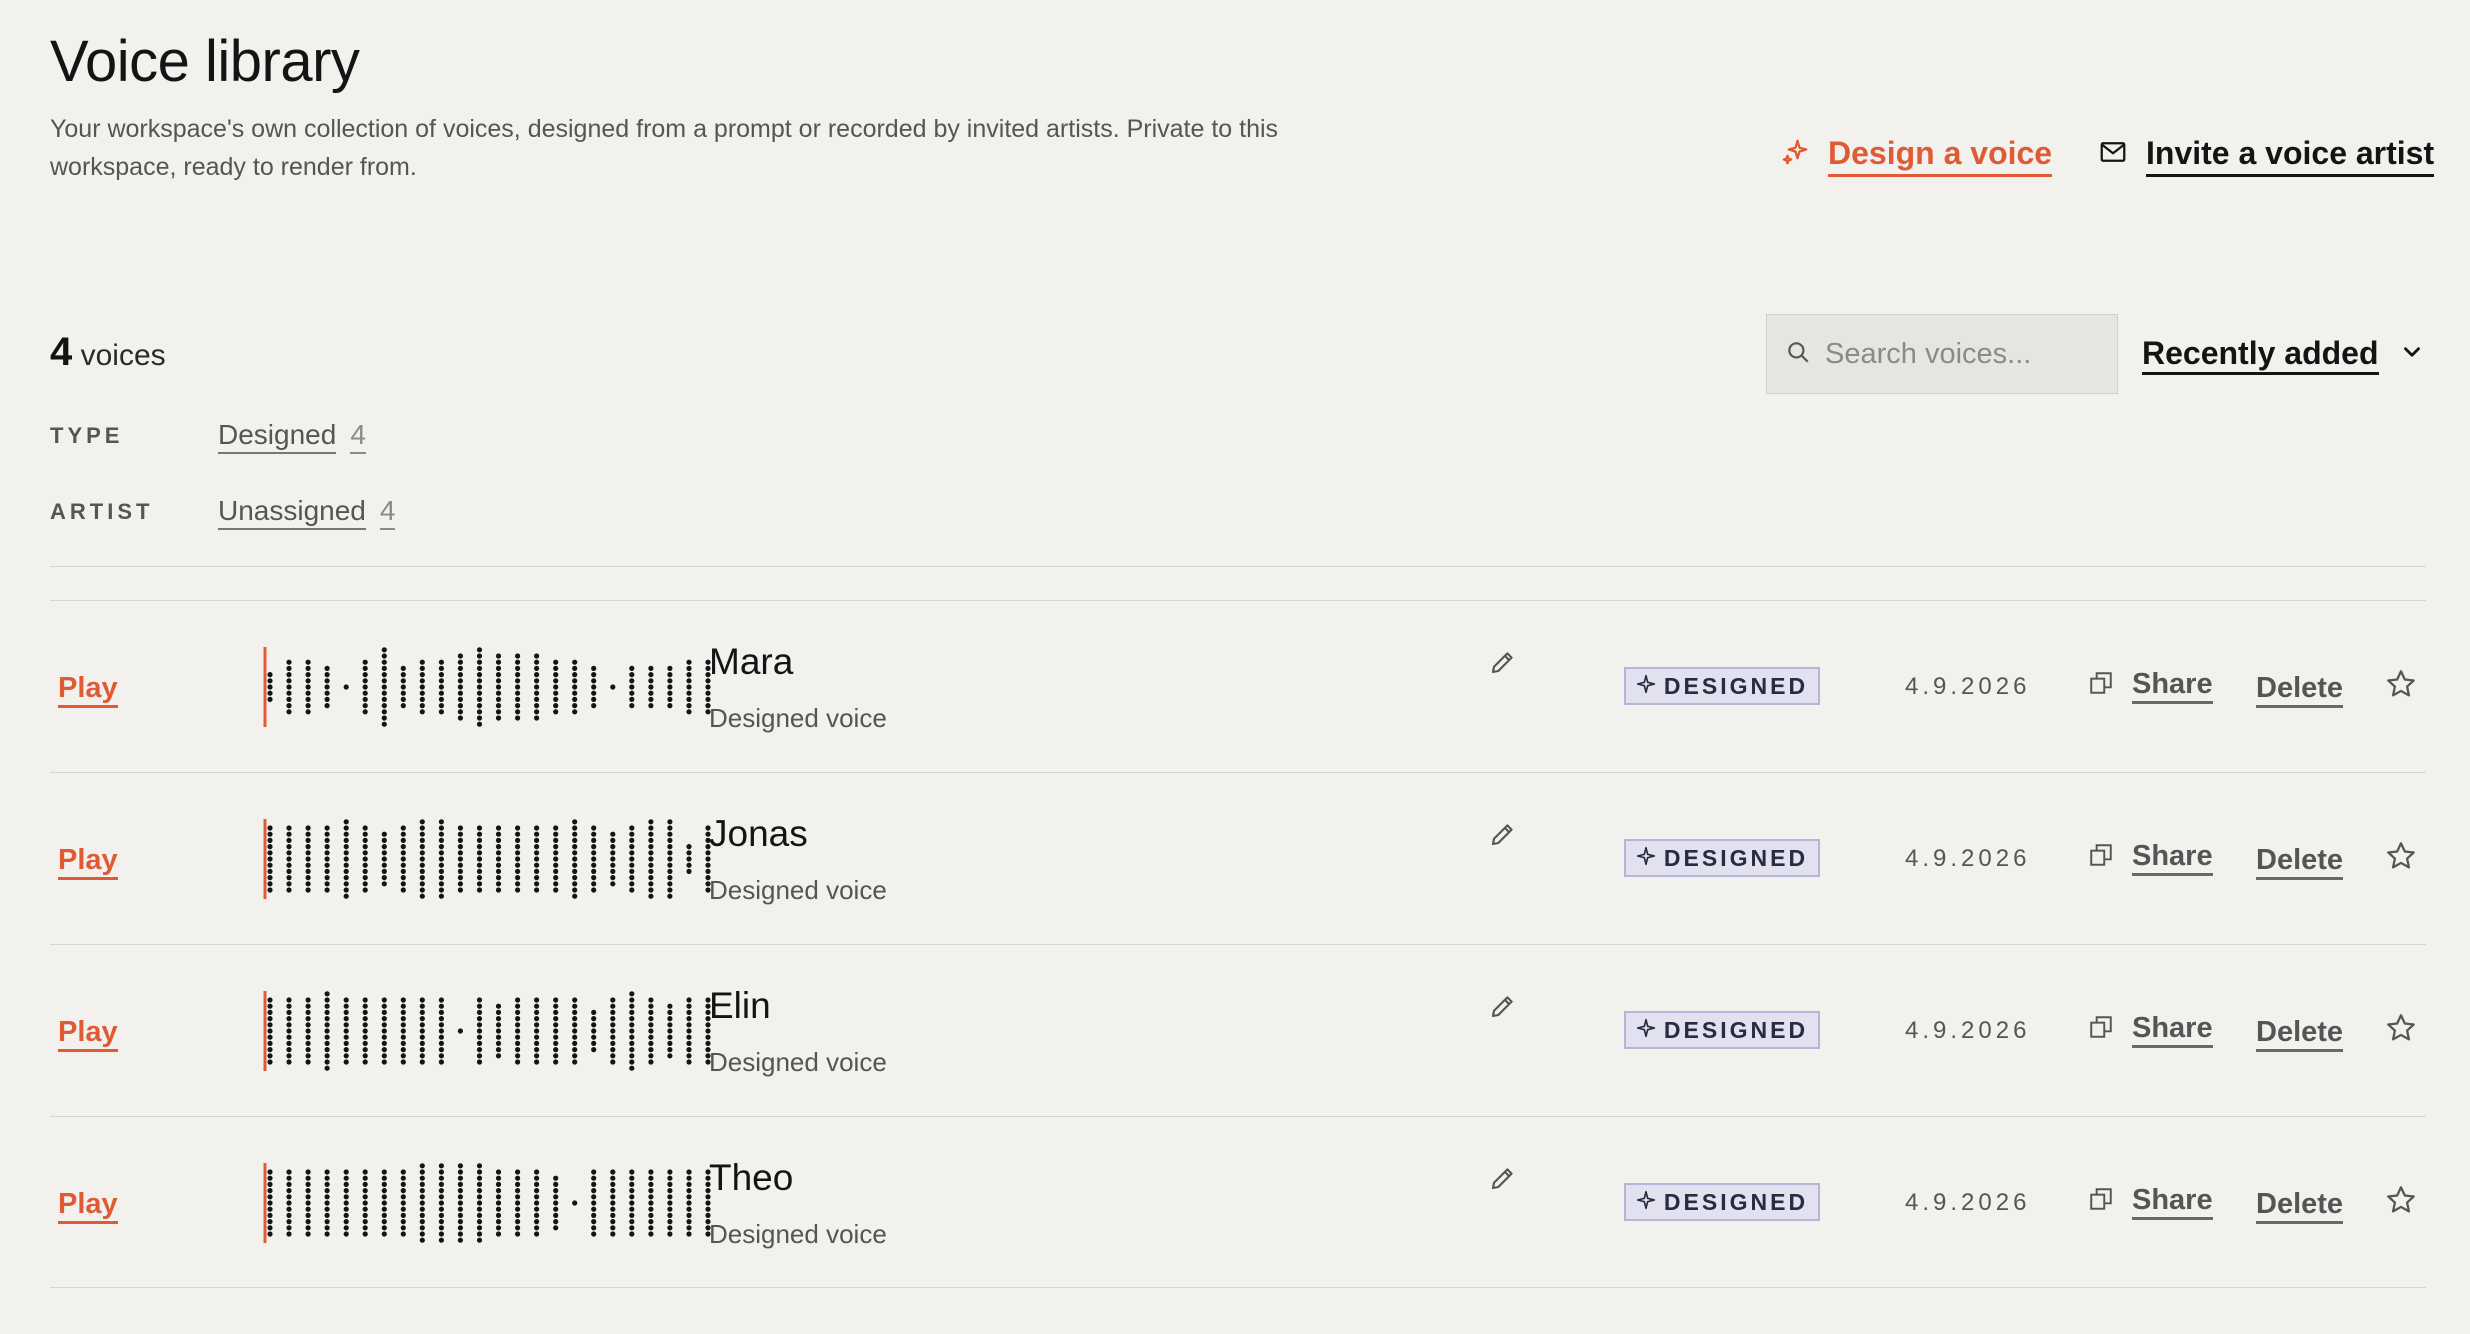  What do you see at coordinates (205, 61) in the screenshot?
I see `page-title: Voice library` at bounding box center [205, 61].